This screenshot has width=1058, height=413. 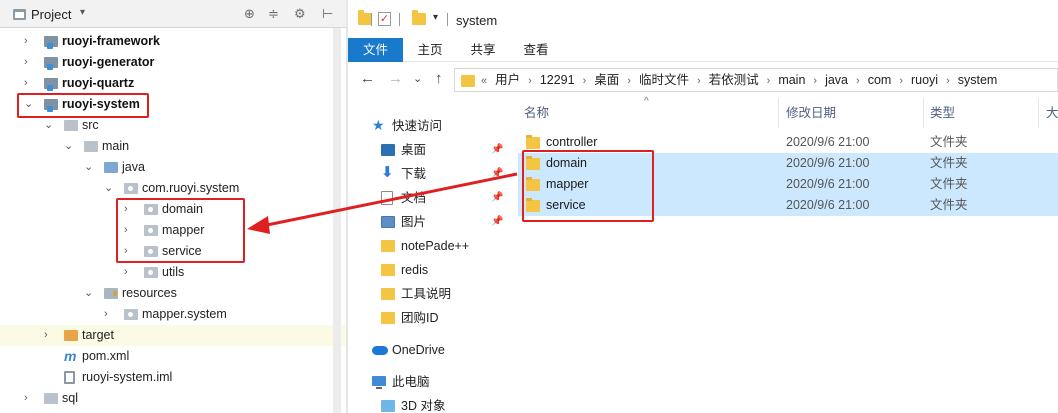 What do you see at coordinates (439, 79) in the screenshot?
I see `up-arrow-icon: ↑` at bounding box center [439, 79].